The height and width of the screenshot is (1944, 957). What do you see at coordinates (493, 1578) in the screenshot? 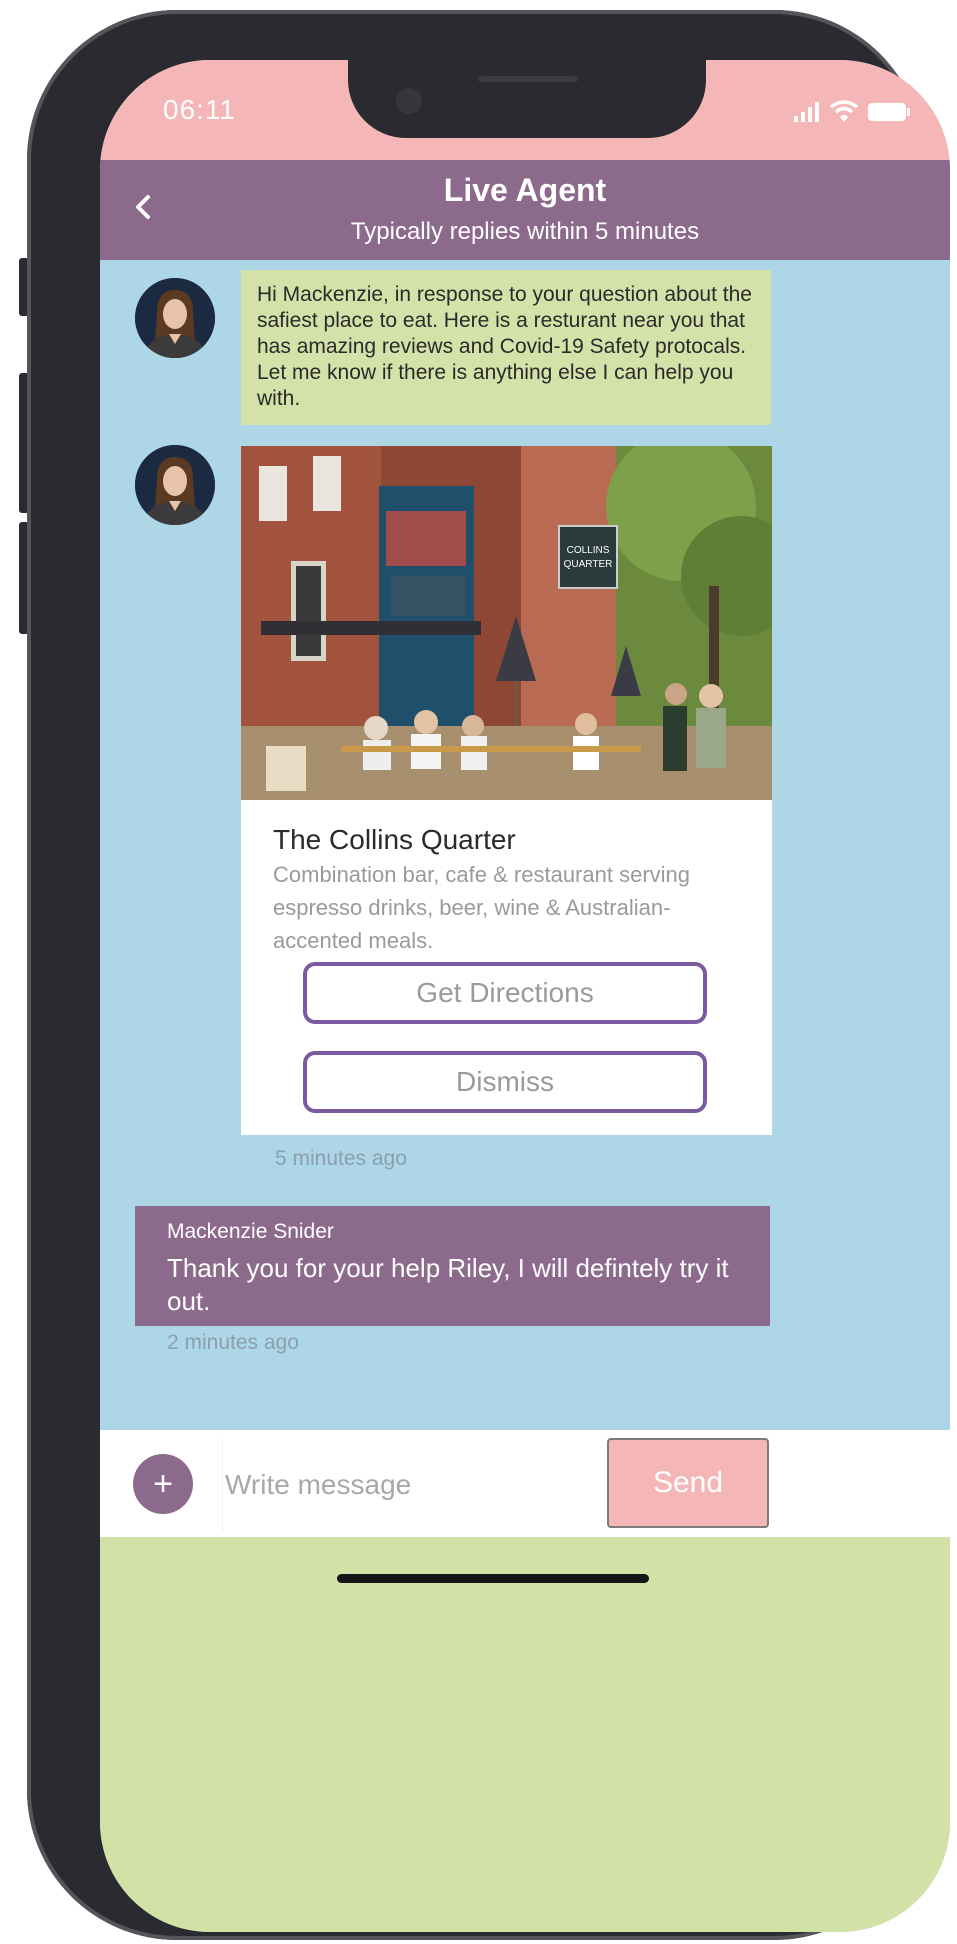
I see `home-indicator` at bounding box center [493, 1578].